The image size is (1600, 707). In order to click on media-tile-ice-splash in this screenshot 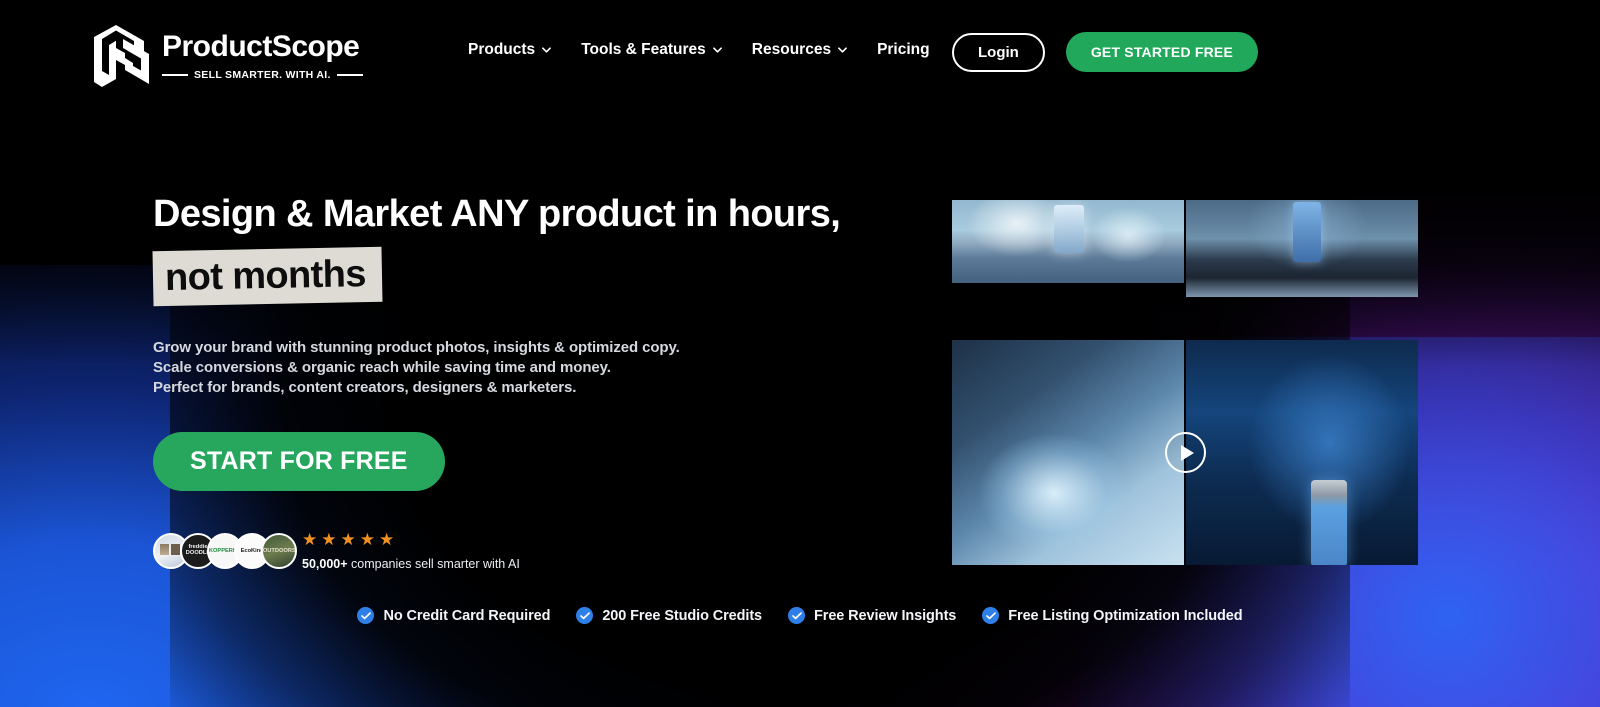, I will do `click(1068, 452)`.